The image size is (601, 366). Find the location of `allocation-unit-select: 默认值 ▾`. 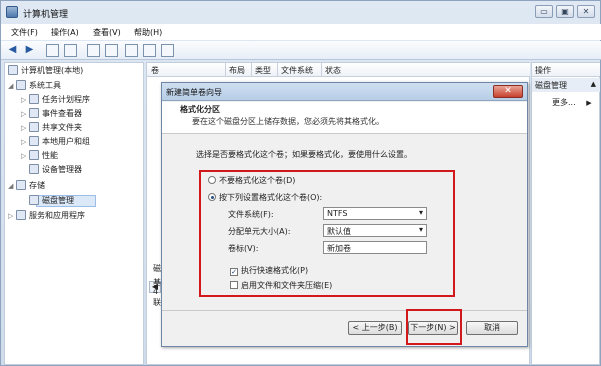

allocation-unit-select: 默认值 ▾ is located at coordinates (375, 230).